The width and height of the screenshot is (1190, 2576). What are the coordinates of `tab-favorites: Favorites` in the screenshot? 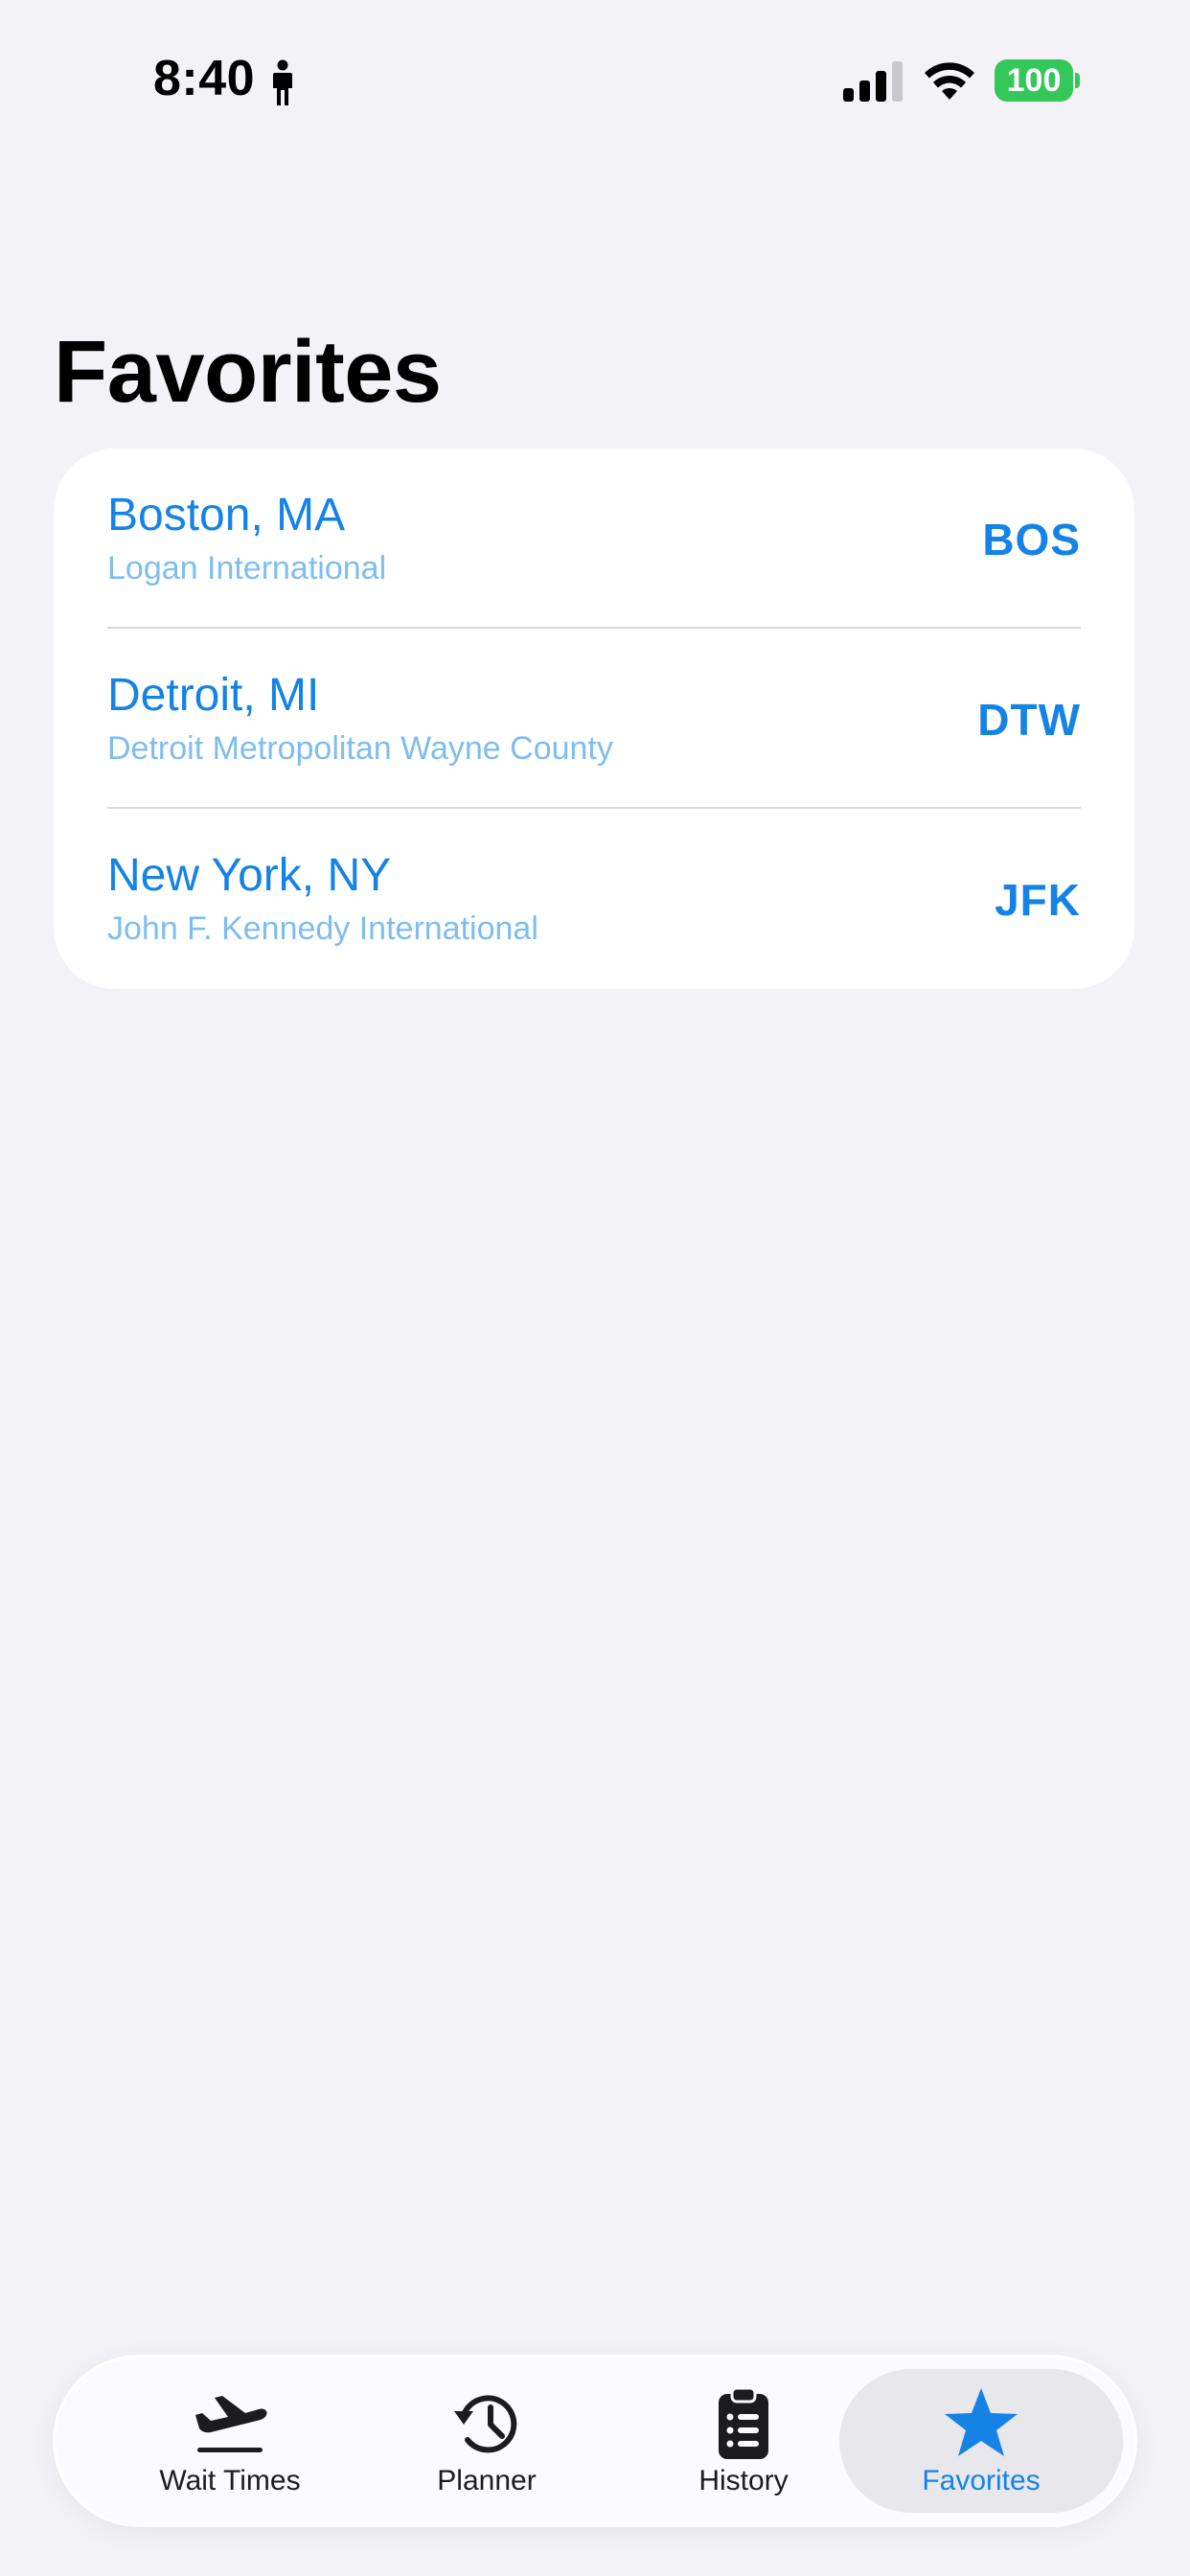 It's located at (981, 2441).